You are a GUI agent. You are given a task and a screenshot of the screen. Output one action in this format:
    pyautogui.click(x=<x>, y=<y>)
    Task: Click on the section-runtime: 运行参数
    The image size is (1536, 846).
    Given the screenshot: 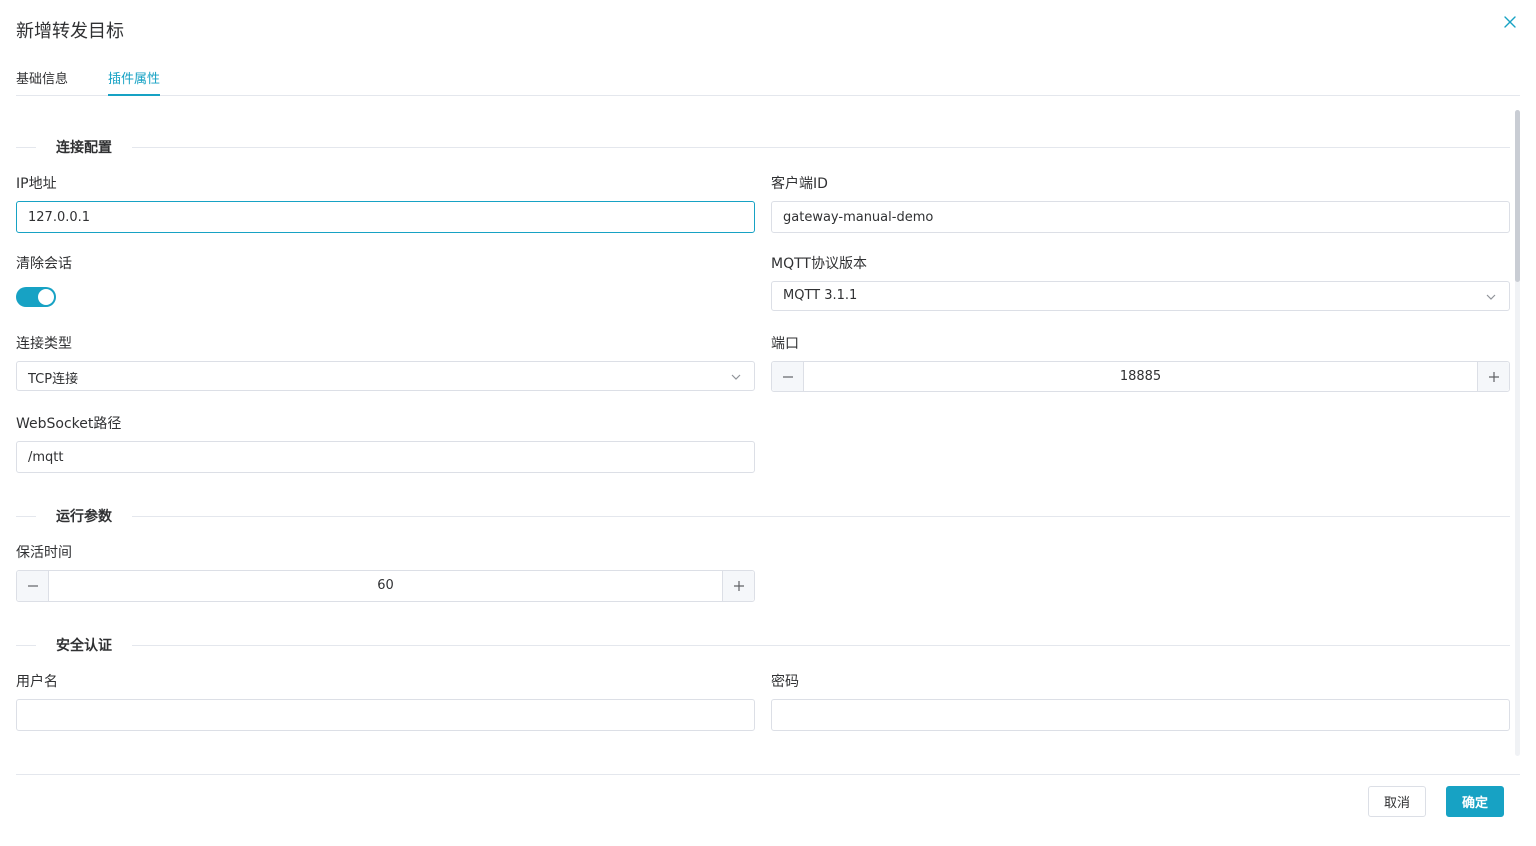 What is the action you would take?
    pyautogui.click(x=763, y=516)
    